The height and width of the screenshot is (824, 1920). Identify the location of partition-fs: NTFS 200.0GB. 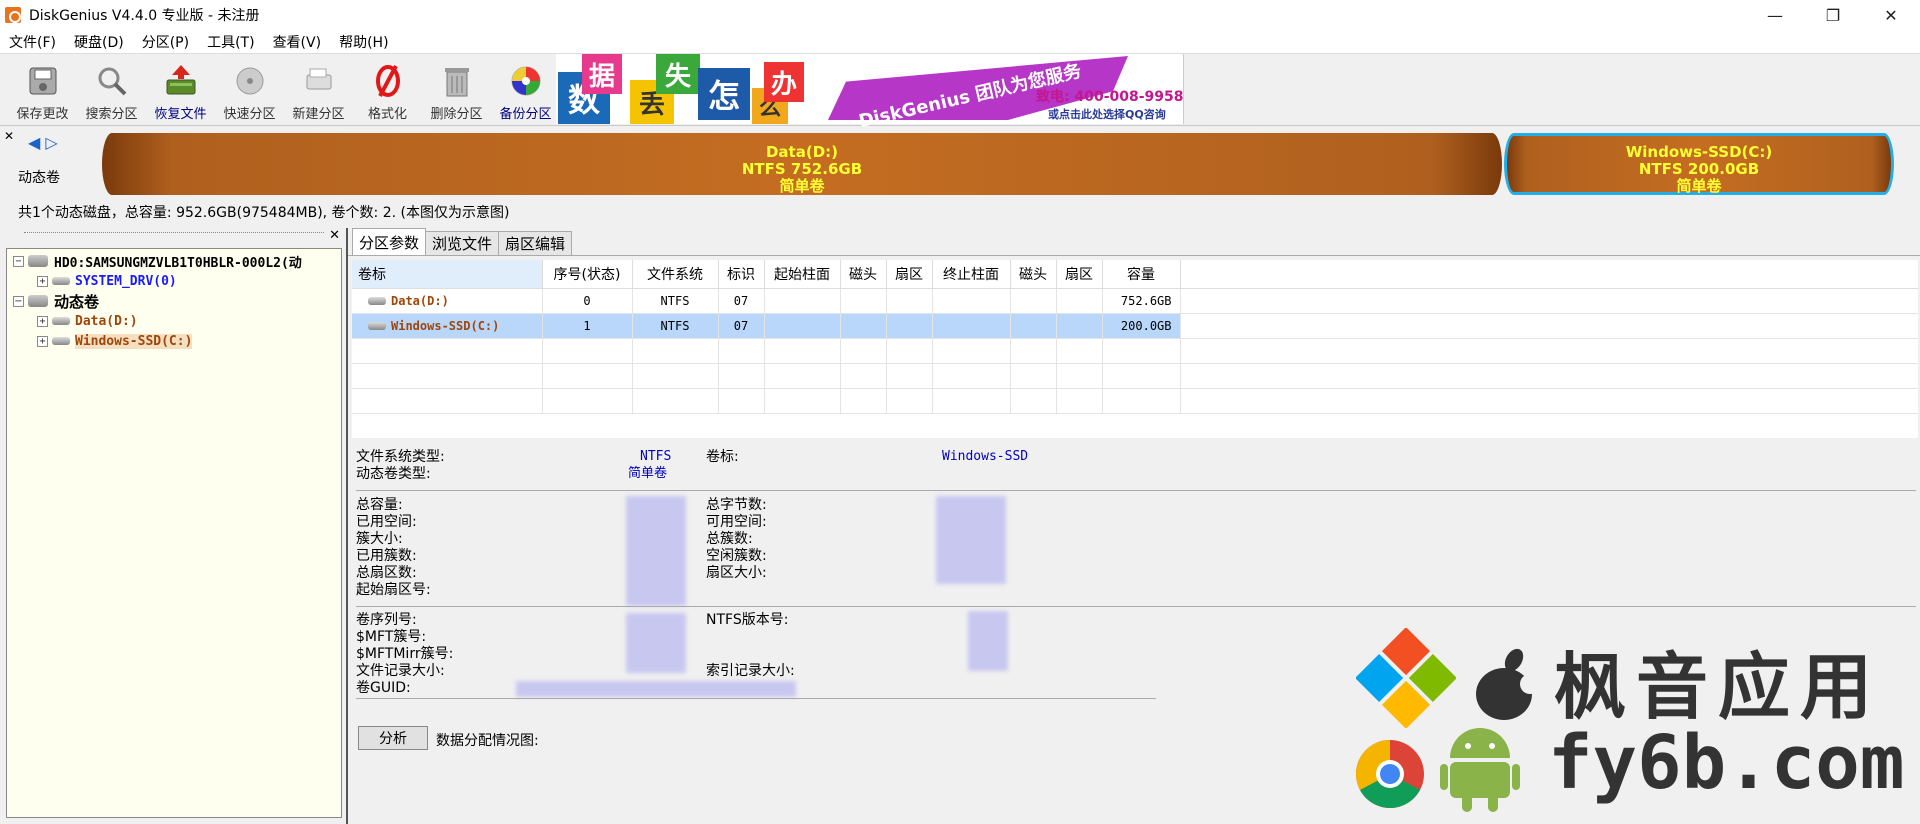
(1699, 169).